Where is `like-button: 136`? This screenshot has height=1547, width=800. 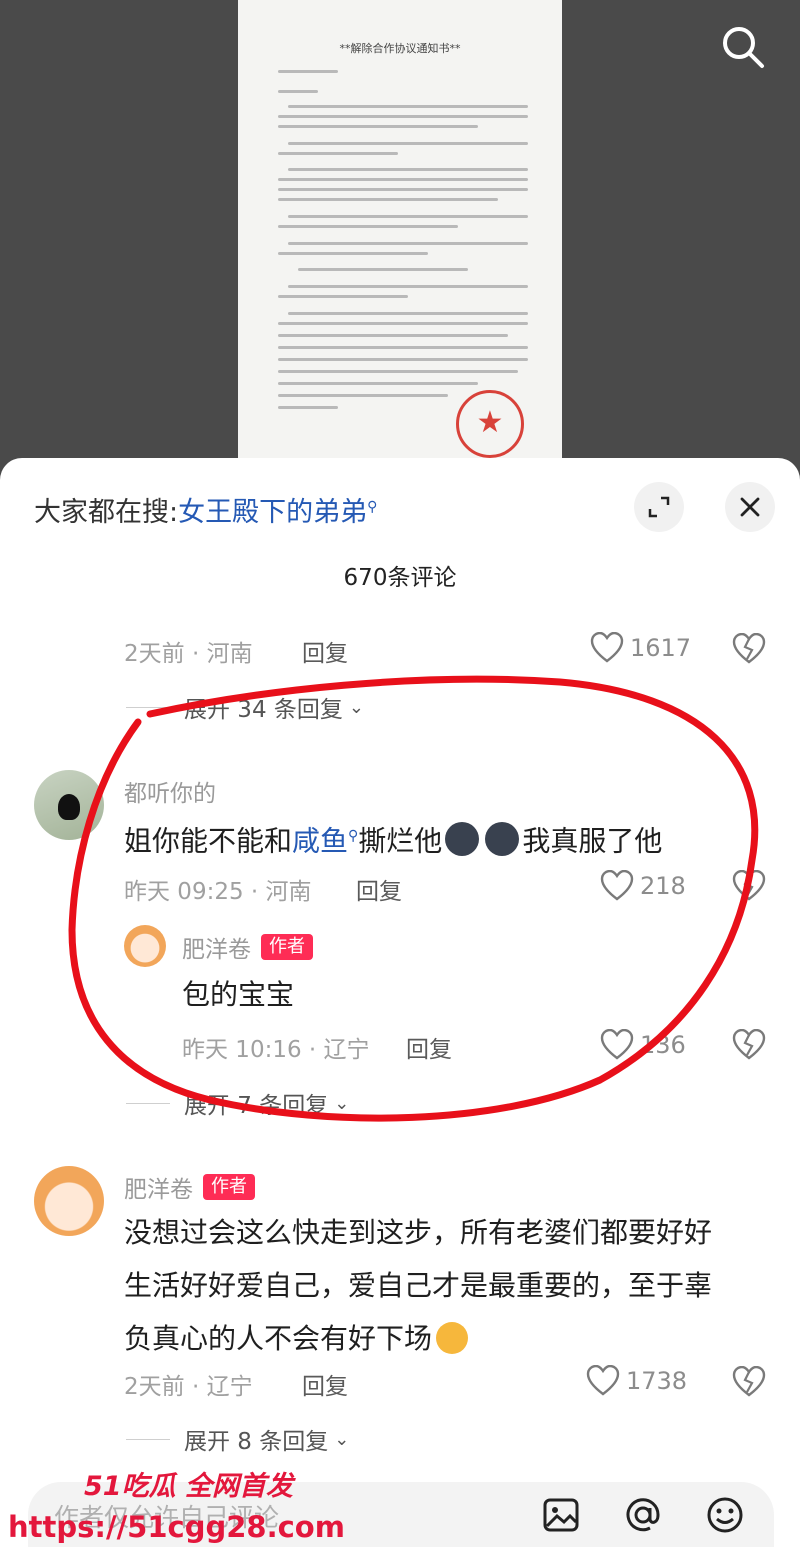 like-button: 136 is located at coordinates (643, 1045).